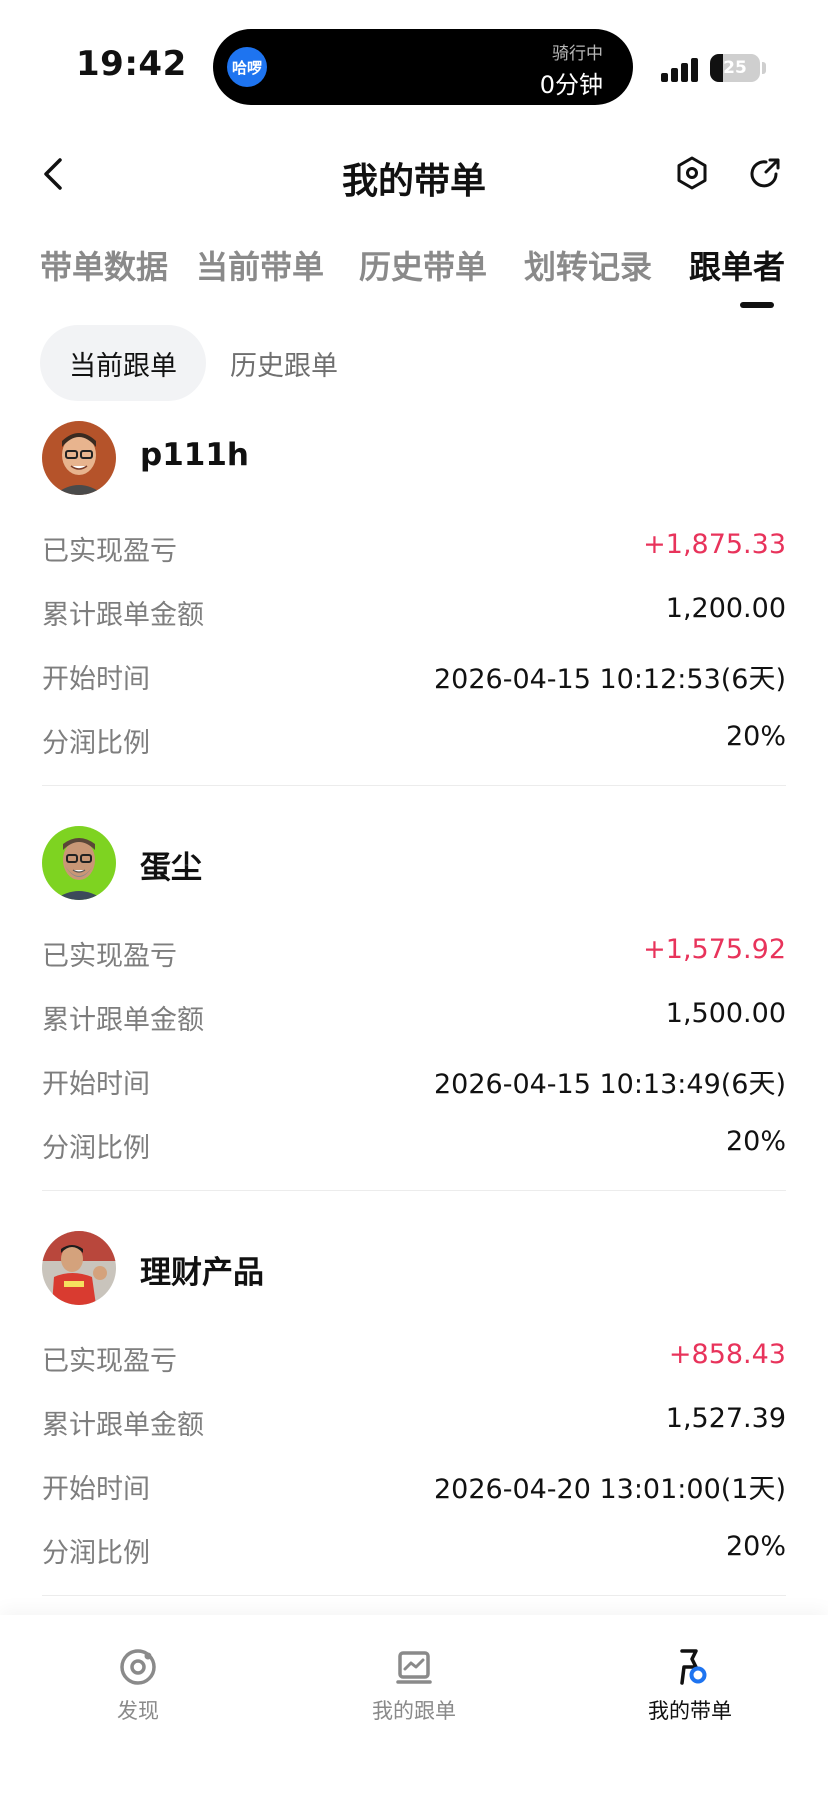 The width and height of the screenshot is (828, 1801). I want to click on total-row: 累计跟单金额 1,527.39, so click(414, 1423).